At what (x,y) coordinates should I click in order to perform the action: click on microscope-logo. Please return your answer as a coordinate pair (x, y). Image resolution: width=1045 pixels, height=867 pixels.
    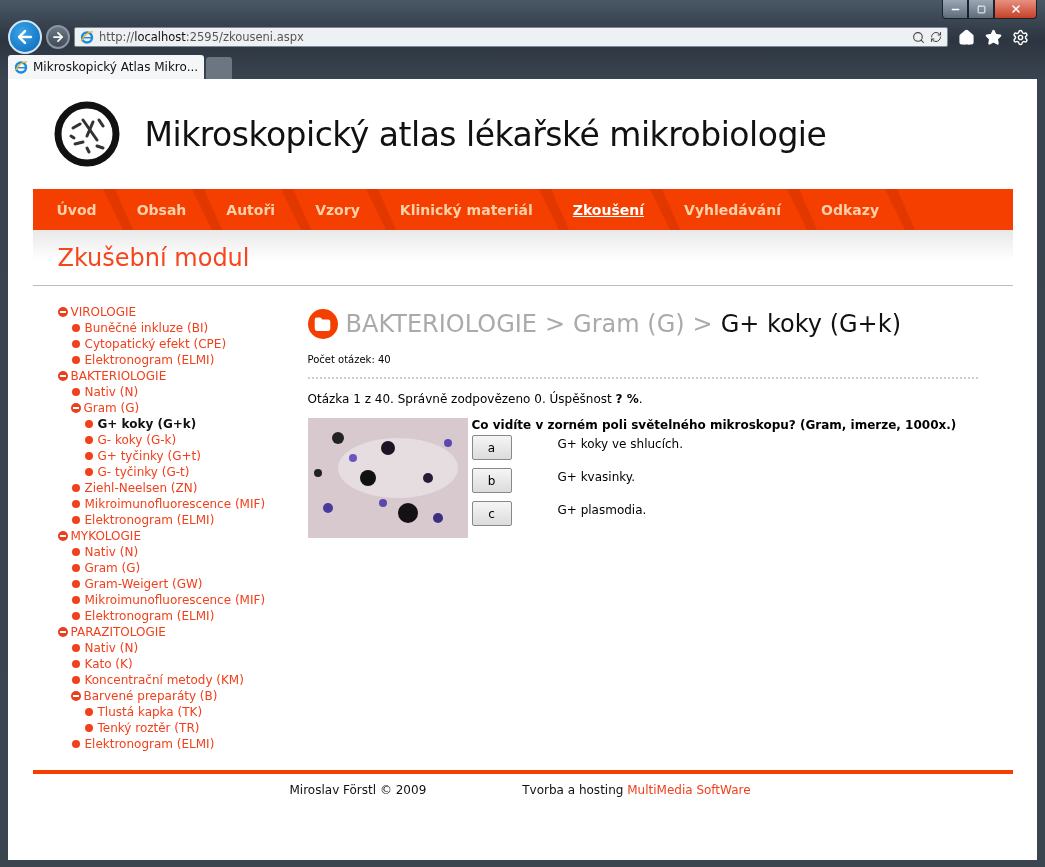
    Looking at the image, I should click on (86, 134).